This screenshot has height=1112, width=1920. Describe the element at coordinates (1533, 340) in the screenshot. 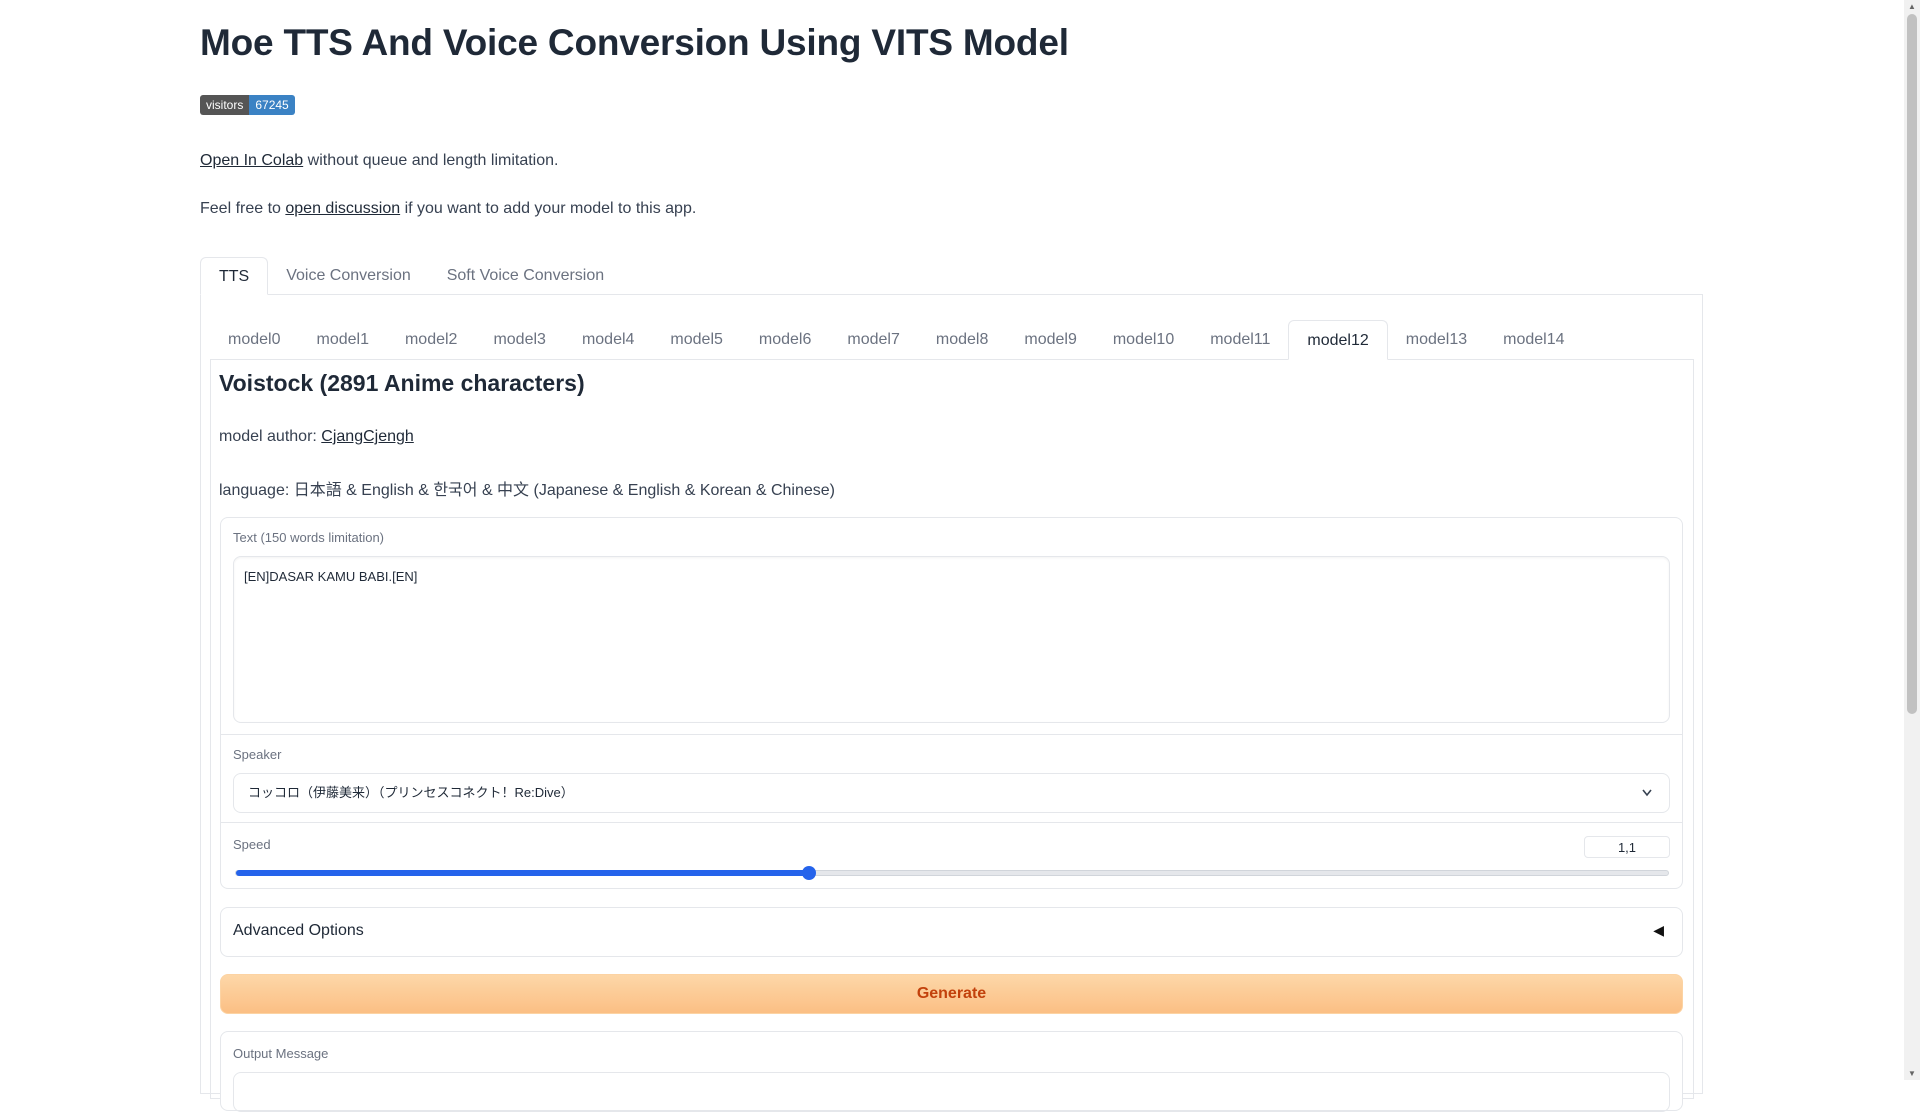

I see `tab-model14: model14` at that location.